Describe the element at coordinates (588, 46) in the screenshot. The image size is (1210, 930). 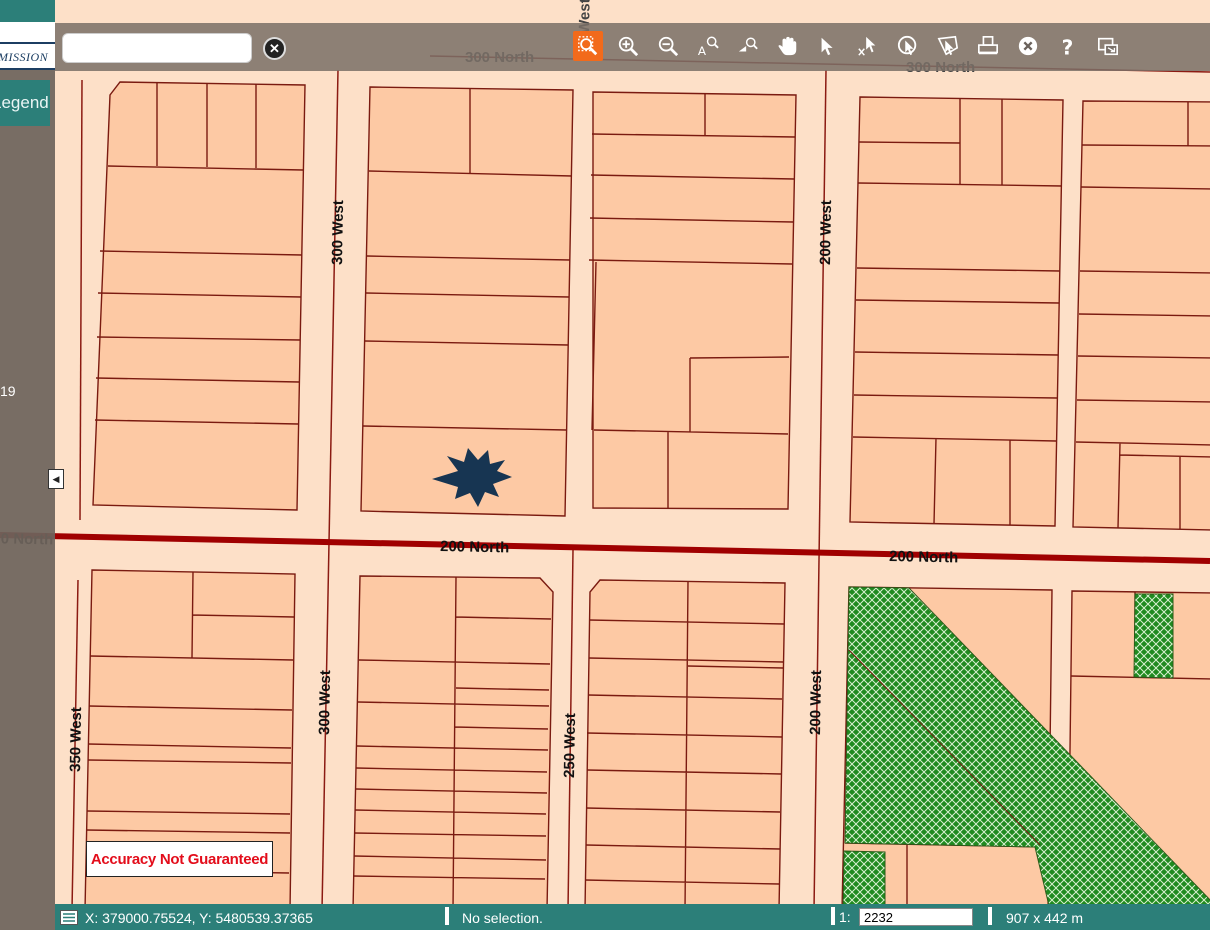
I see `zoom-box-icon` at that location.